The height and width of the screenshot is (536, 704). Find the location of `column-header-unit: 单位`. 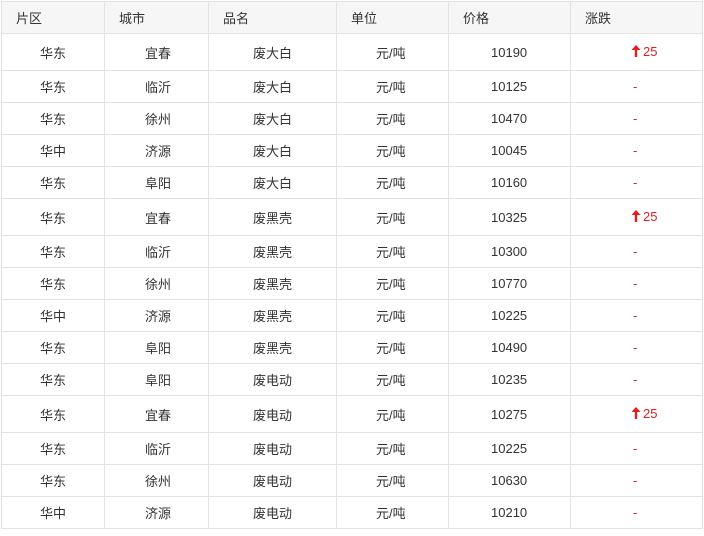

column-header-unit: 单位 is located at coordinates (392, 17).